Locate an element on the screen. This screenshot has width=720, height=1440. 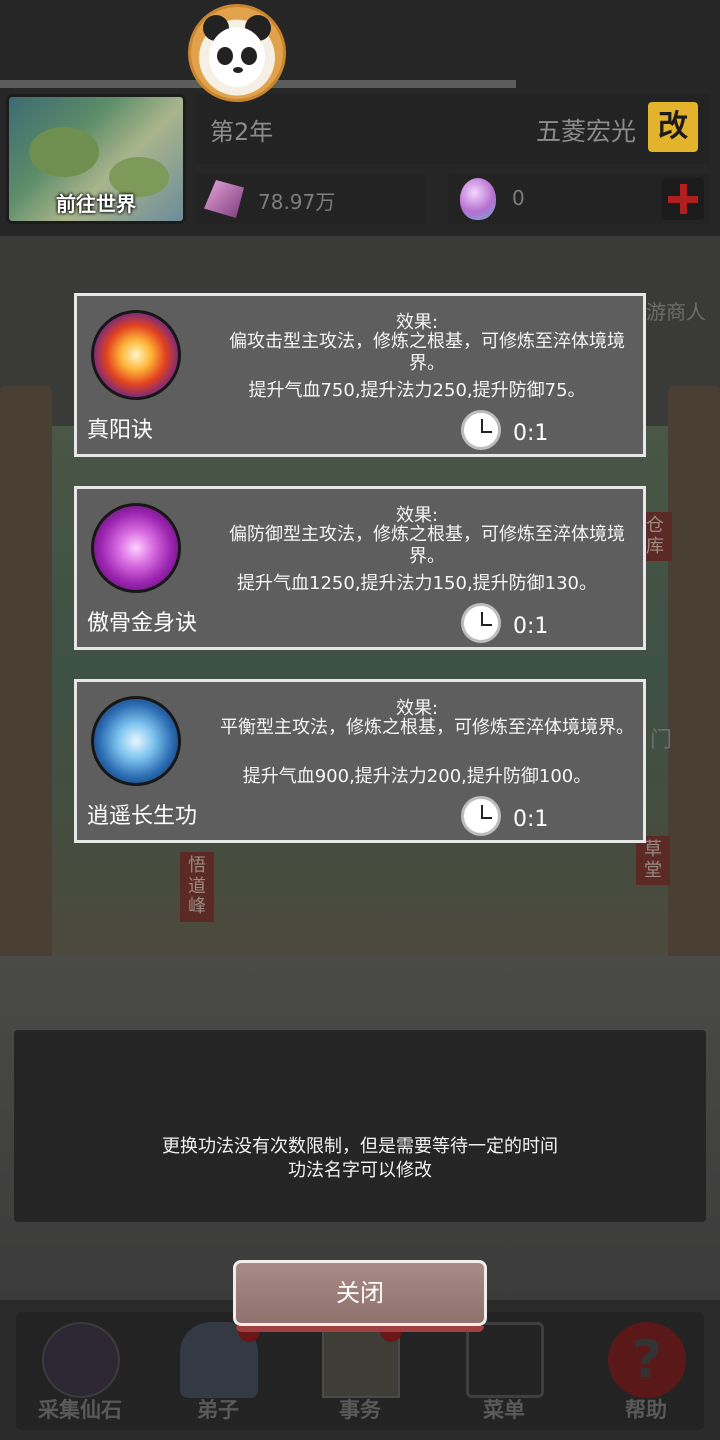
rename-button: 改 is located at coordinates (673, 127).